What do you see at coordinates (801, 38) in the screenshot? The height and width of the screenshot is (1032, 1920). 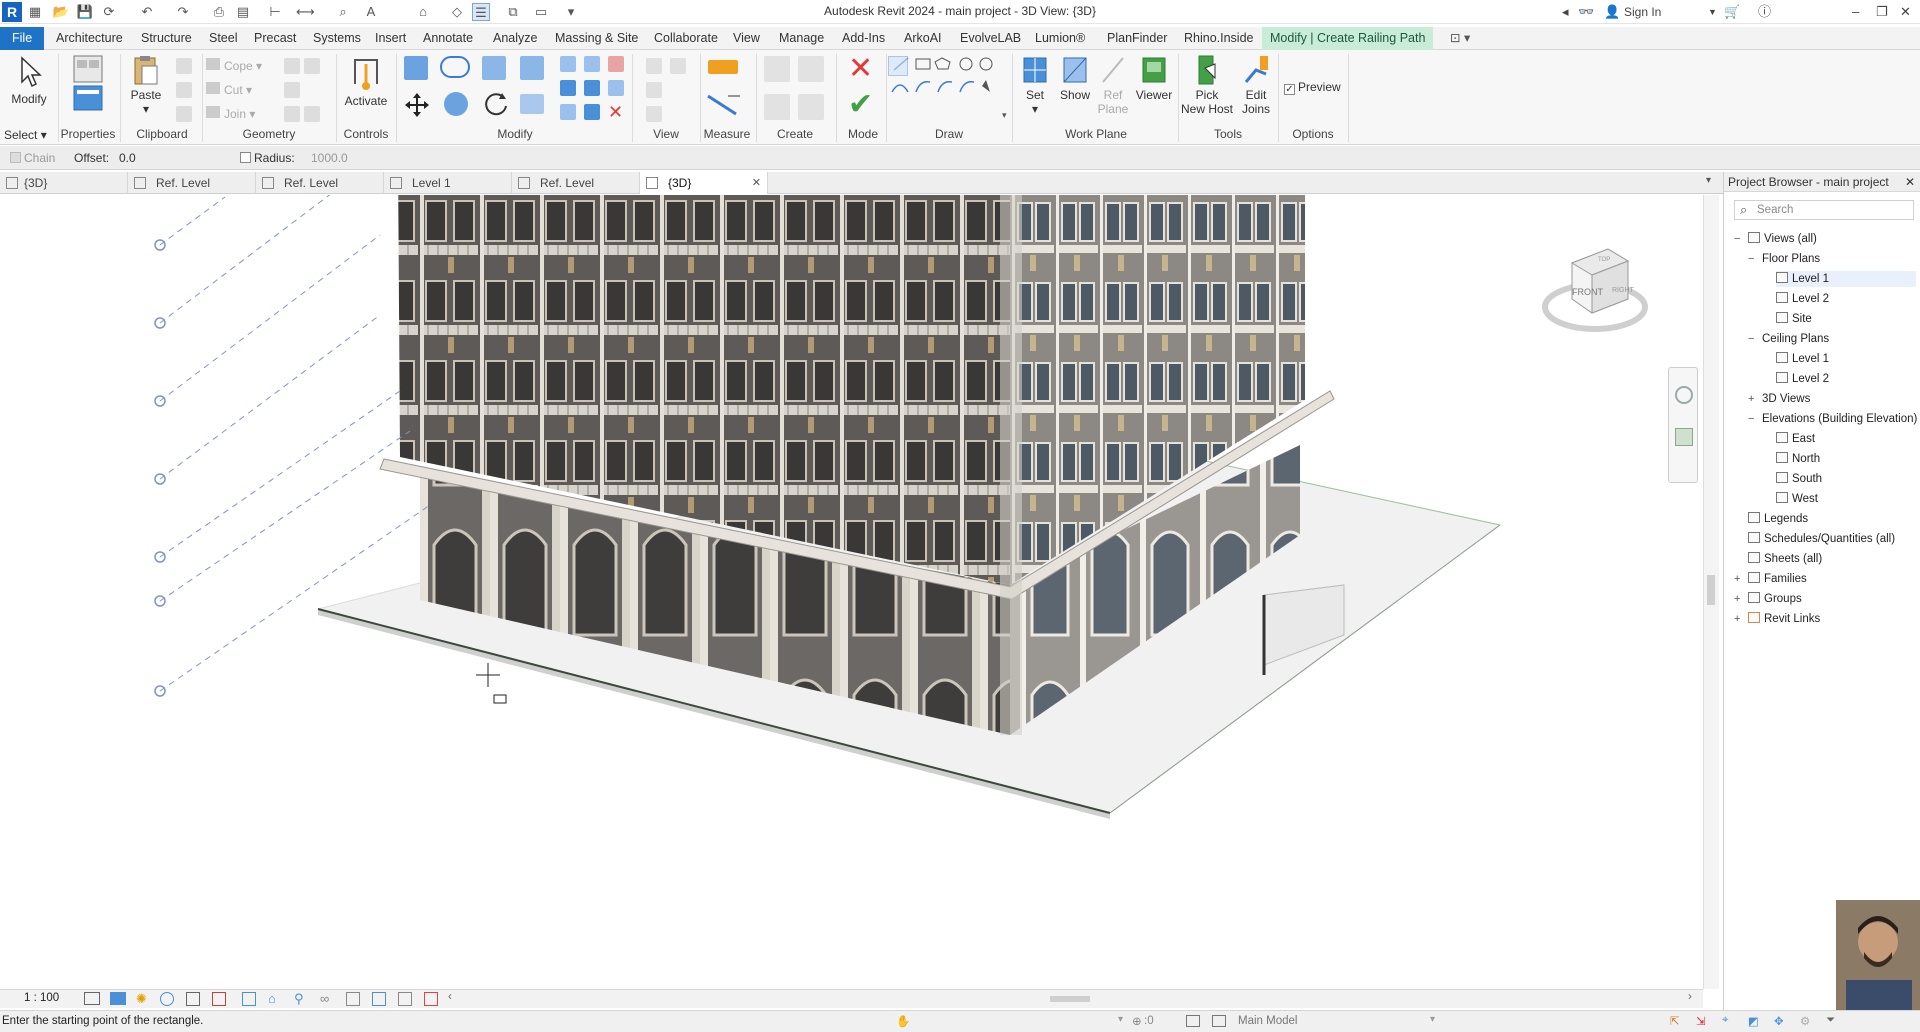 I see `tab-manage: Manage` at bounding box center [801, 38].